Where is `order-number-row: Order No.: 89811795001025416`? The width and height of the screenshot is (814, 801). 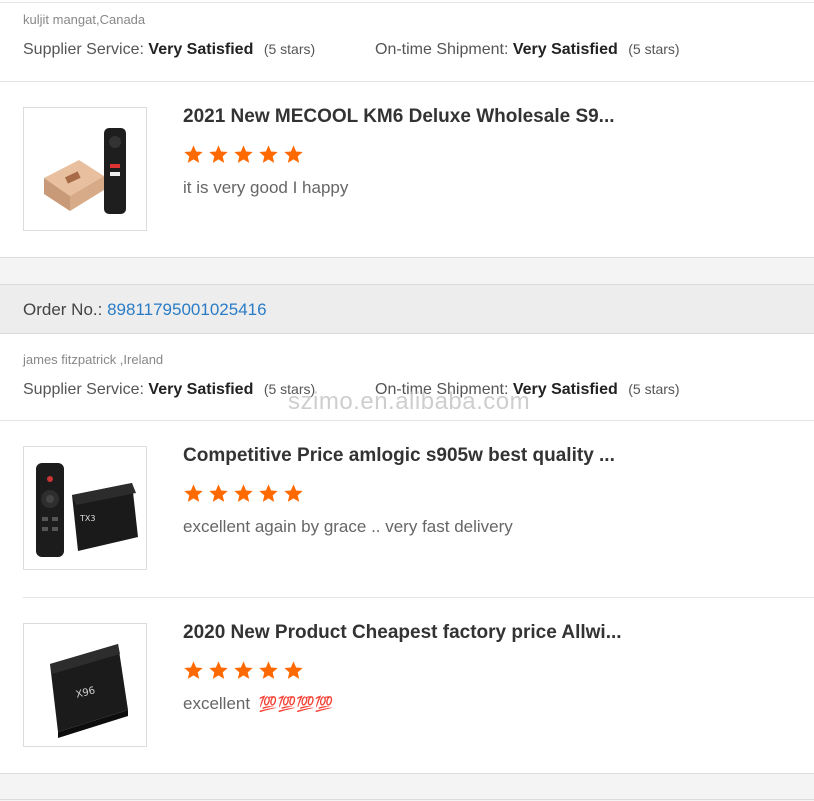
order-number-row: Order No.: 89811795001025416 is located at coordinates (145, 310).